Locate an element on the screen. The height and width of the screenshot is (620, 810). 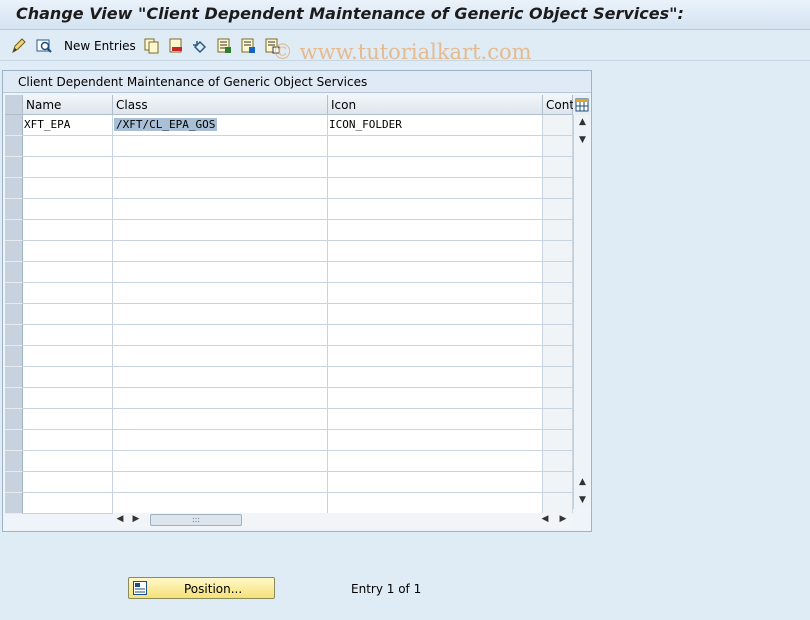
horizontal-scrollbar: ◀ ▶ ::: ◀ ▶ is located at coordinates (343, 520).